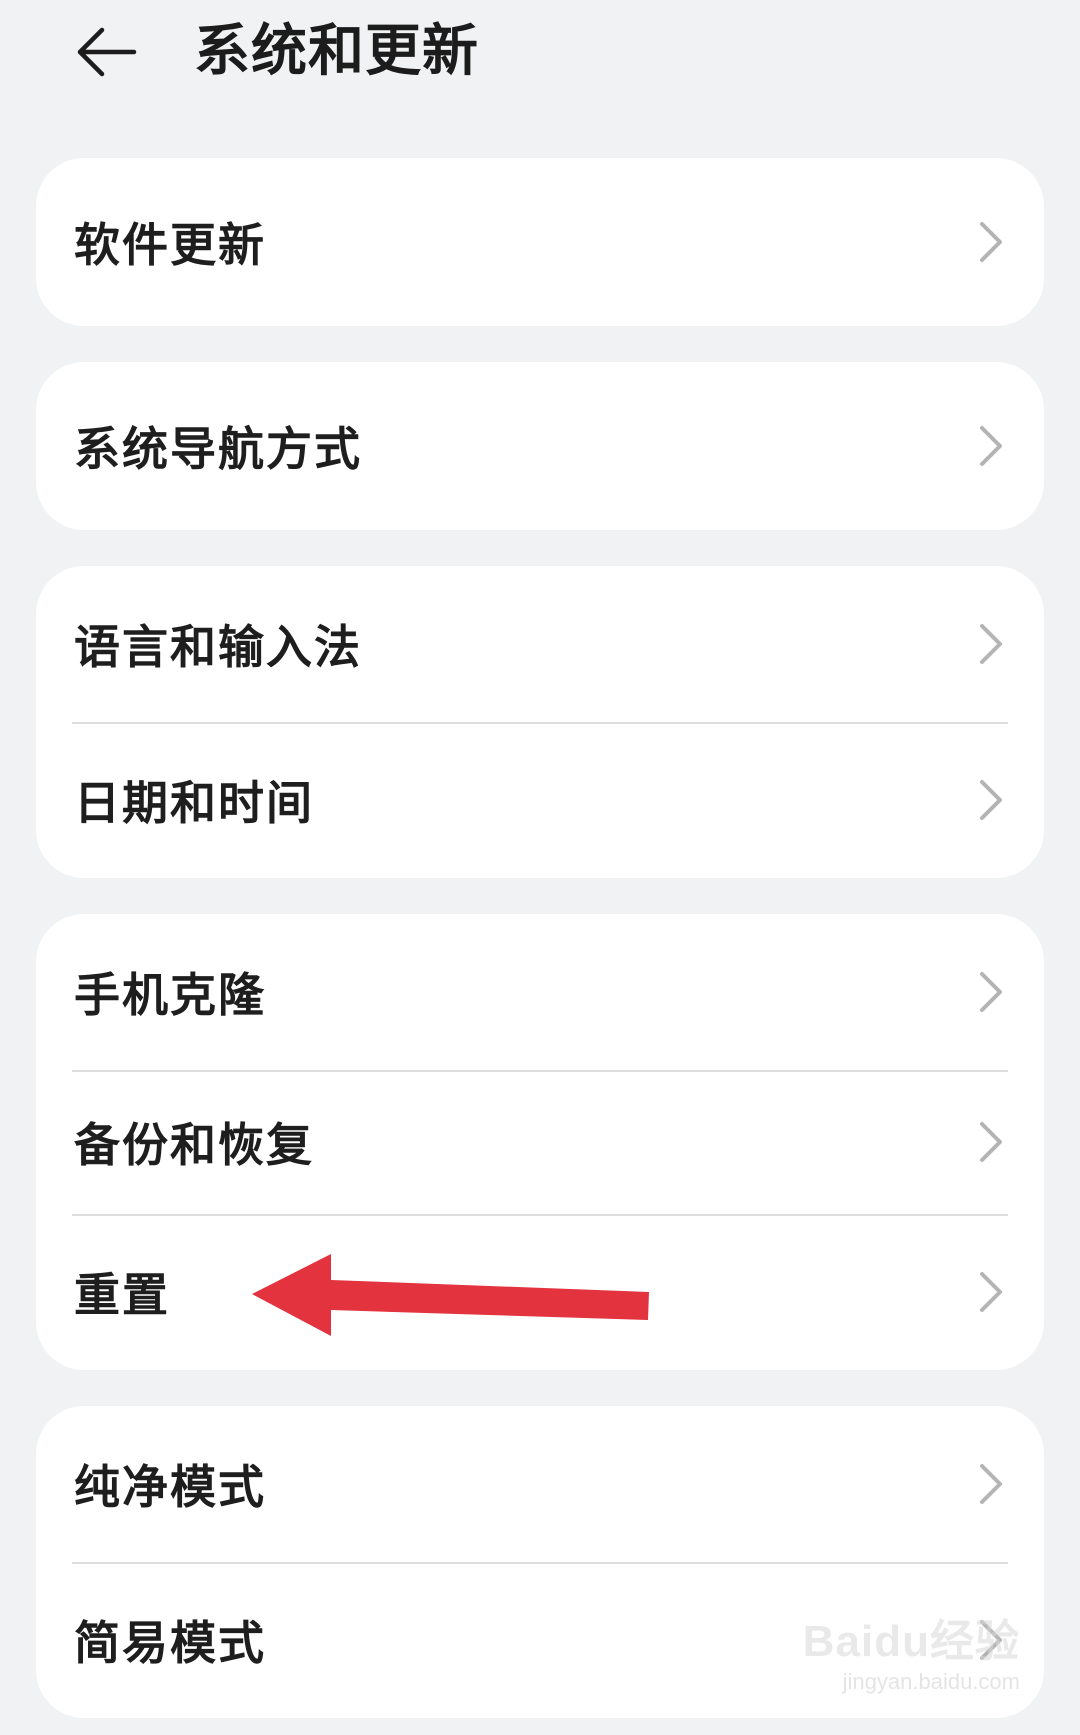 This screenshot has height=1735, width=1080. What do you see at coordinates (170, 995) in the screenshot?
I see `settings-item-label: 手机克隆` at bounding box center [170, 995].